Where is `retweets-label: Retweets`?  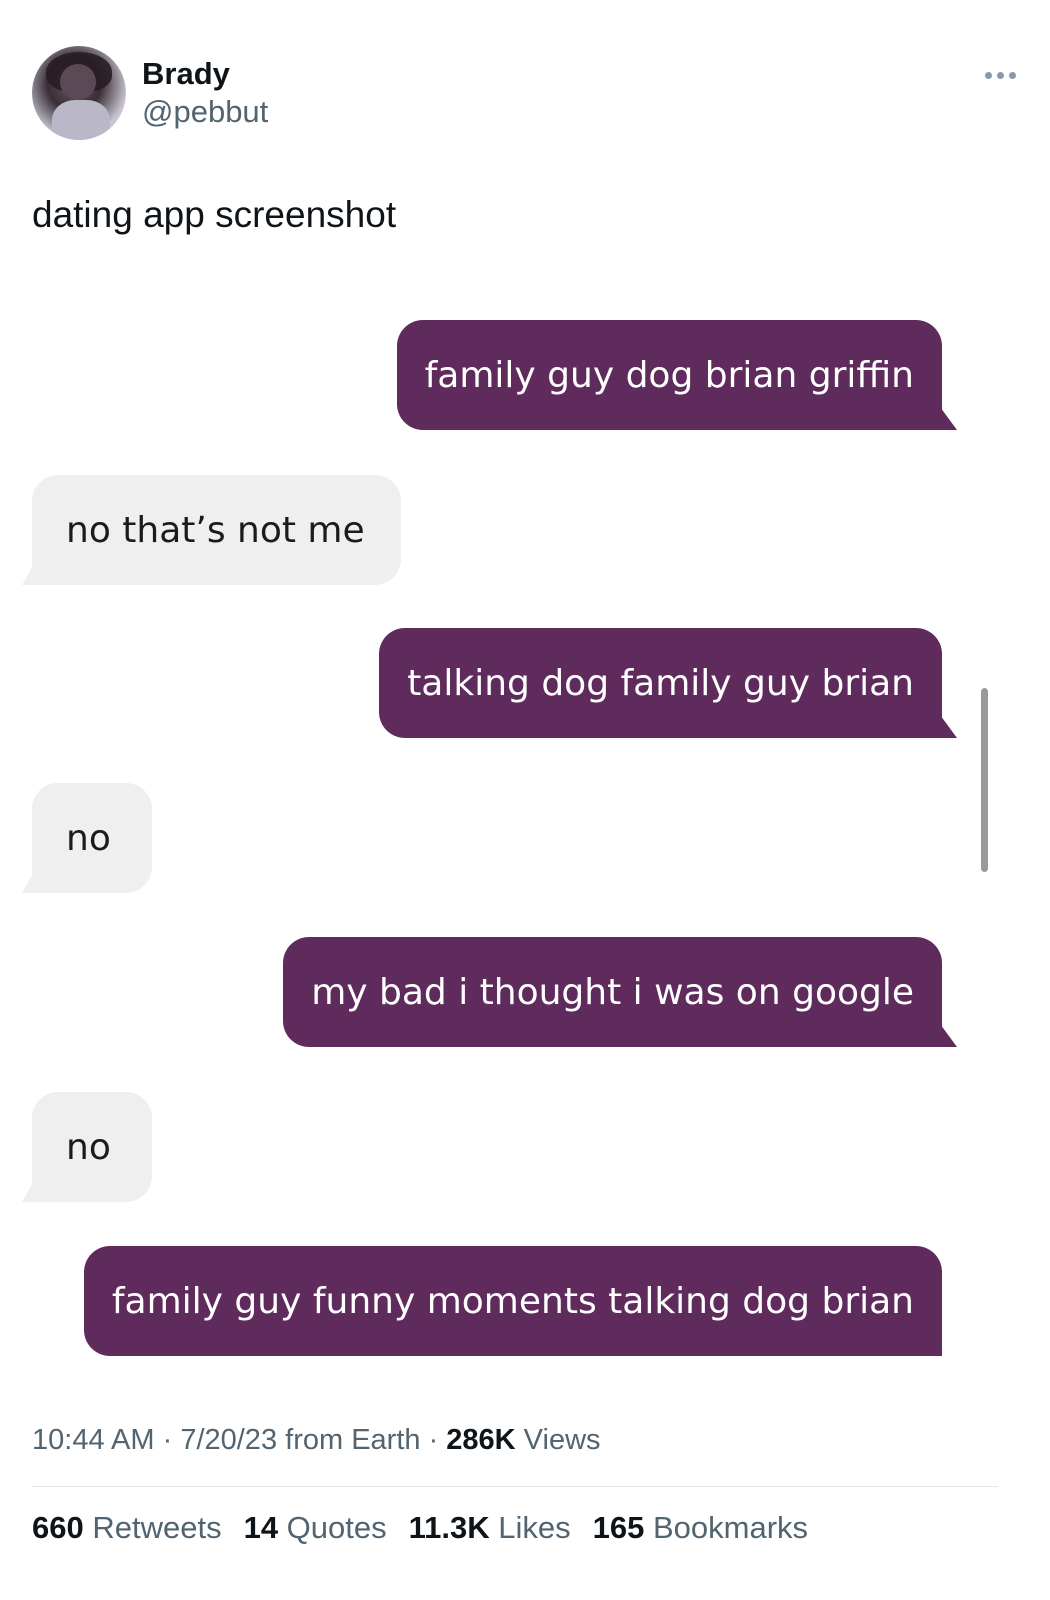 retweets-label: Retweets is located at coordinates (152, 1527).